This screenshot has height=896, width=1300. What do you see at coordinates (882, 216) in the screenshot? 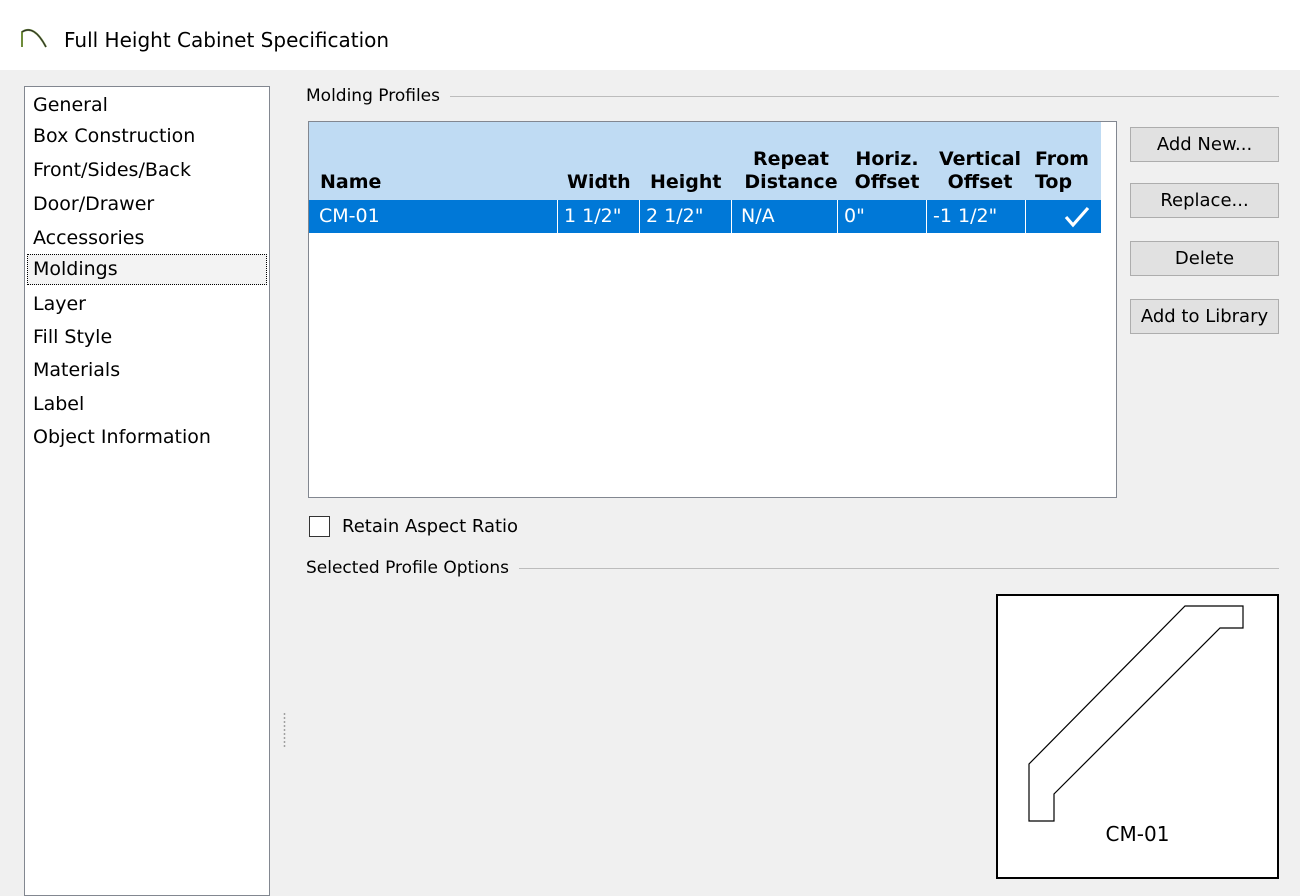
I see `cell-horiz-offset: 0"` at bounding box center [882, 216].